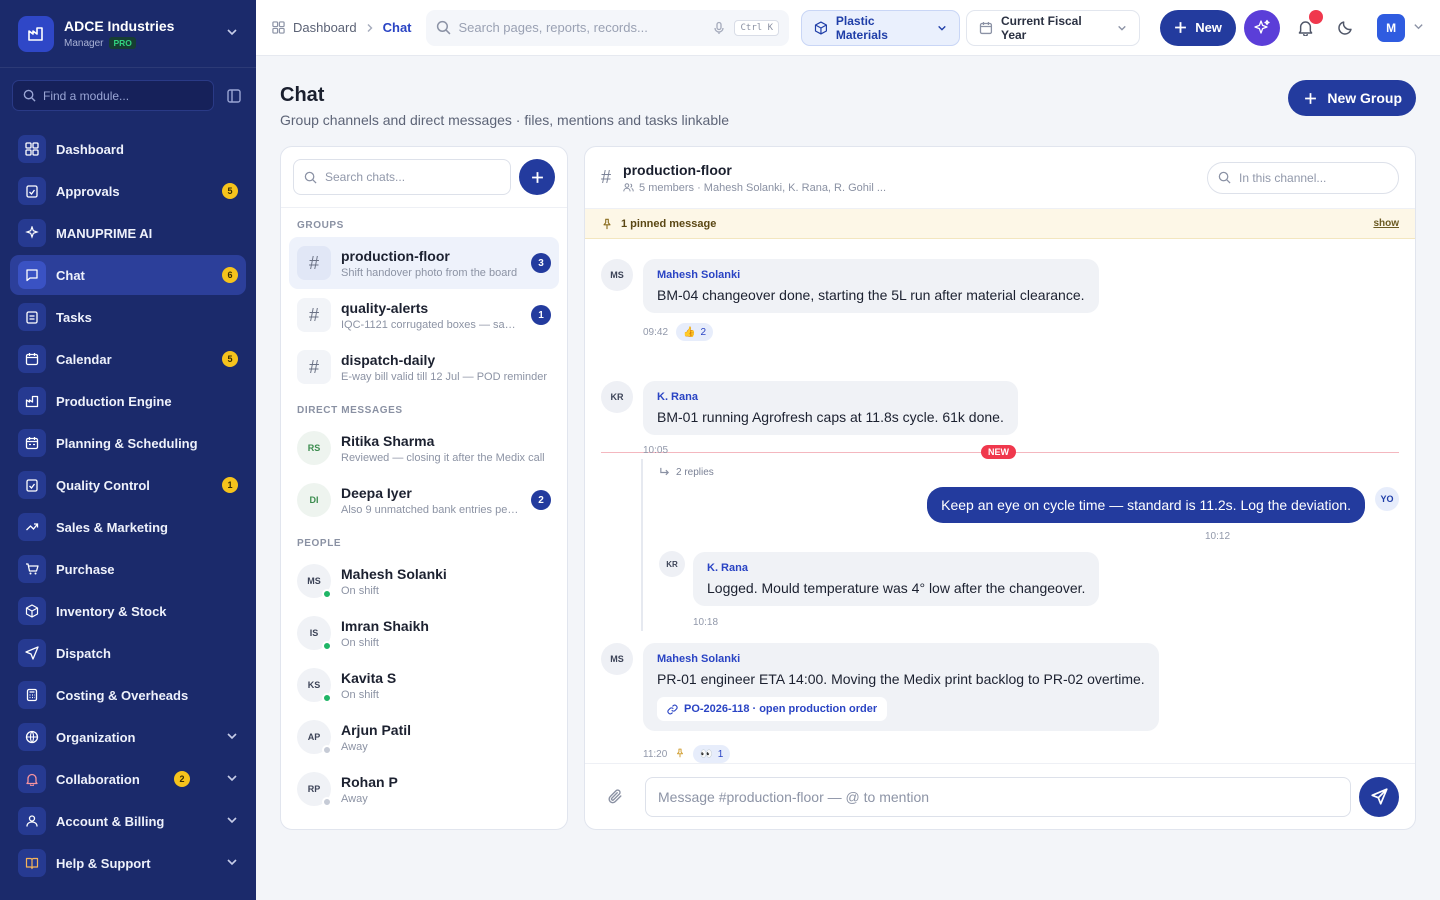  Describe the element at coordinates (1307, 26) in the screenshot. I see `notifications-button` at that location.